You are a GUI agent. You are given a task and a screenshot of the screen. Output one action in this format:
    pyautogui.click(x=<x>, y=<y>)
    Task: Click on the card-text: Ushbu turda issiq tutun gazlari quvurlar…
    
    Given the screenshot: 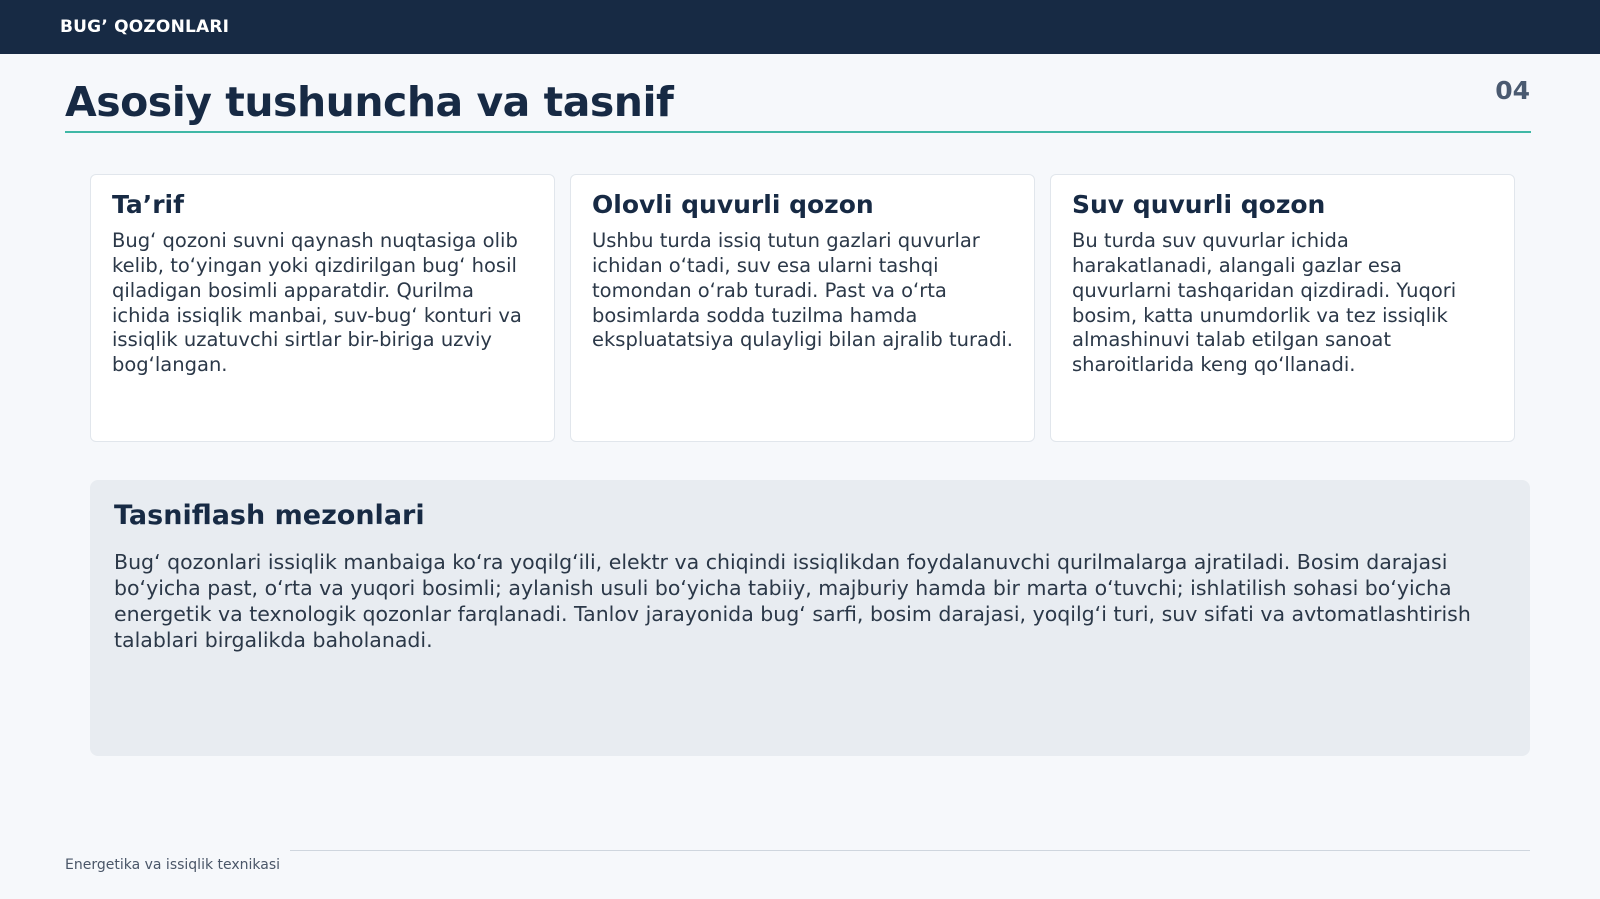 What is the action you would take?
    pyautogui.click(x=802, y=290)
    